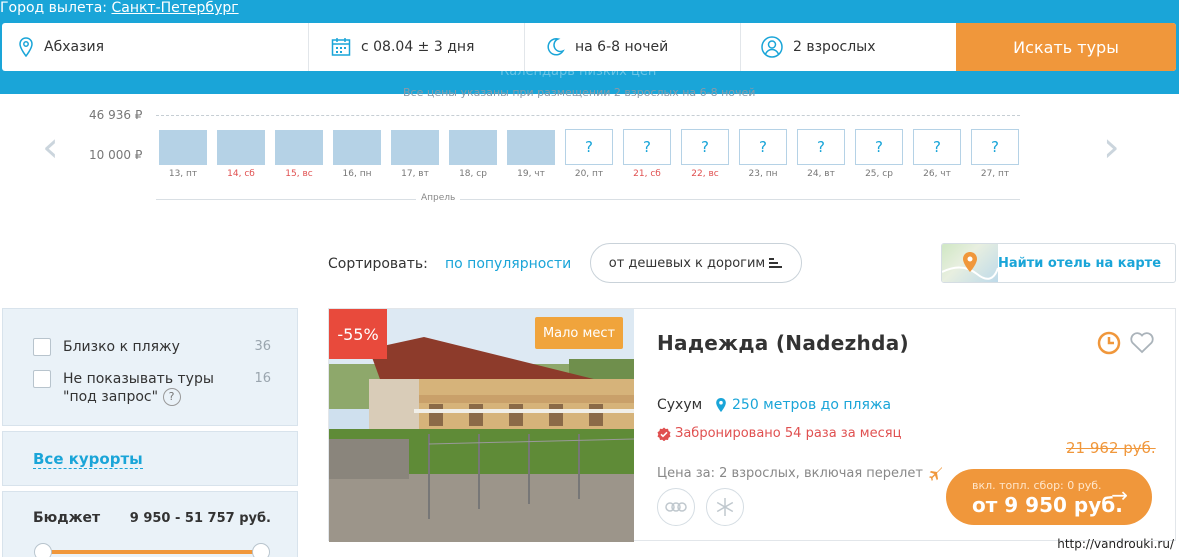 This screenshot has height=557, width=1179. Describe the element at coordinates (481, 425) in the screenshot. I see `hotel-photo: -55% Мало мест` at that location.